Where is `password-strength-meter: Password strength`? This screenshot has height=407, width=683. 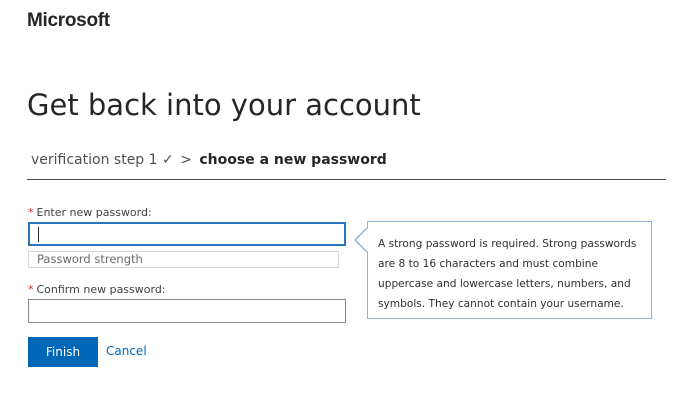 password-strength-meter: Password strength is located at coordinates (183, 259).